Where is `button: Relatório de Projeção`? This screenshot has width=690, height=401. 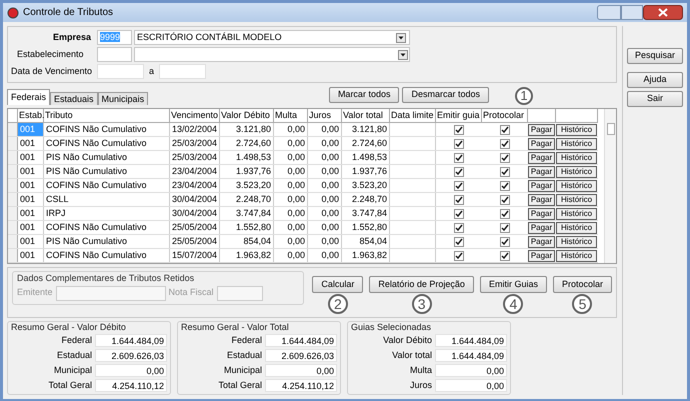 button: Relatório de Projeção is located at coordinates (421, 284).